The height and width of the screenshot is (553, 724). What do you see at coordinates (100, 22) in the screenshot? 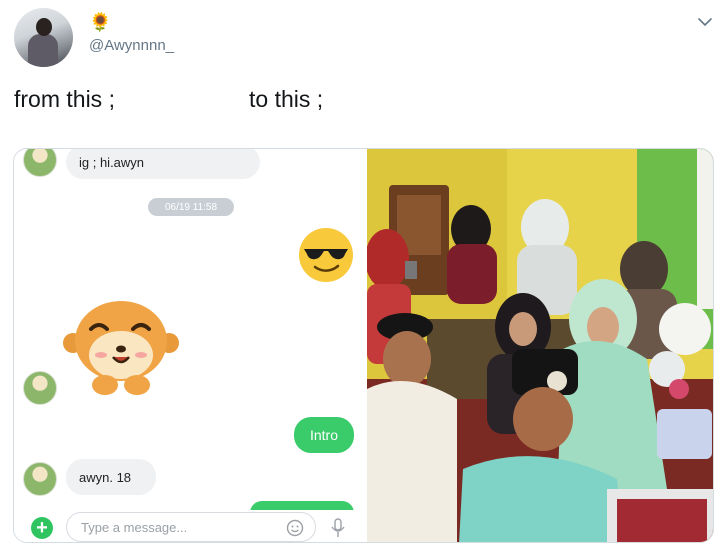
I see `display-name: 🌻` at bounding box center [100, 22].